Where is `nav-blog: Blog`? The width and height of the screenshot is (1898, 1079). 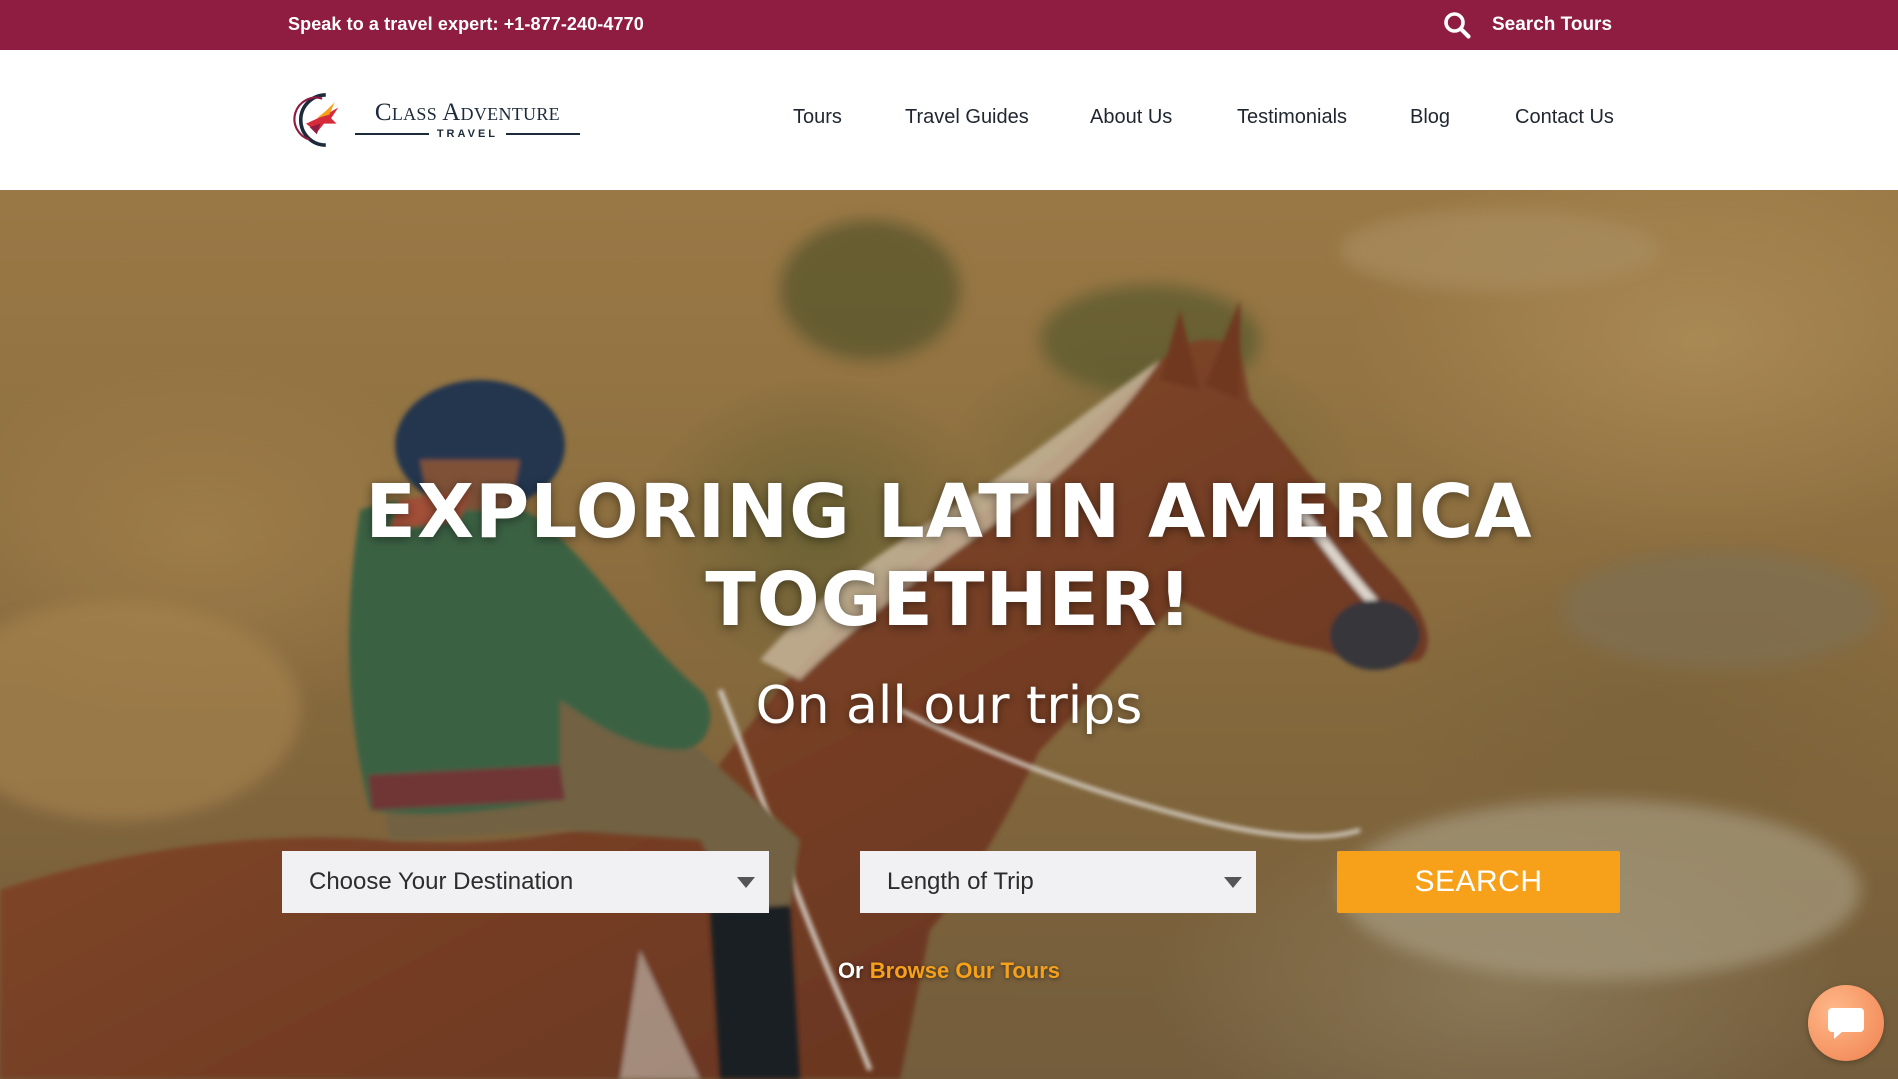 nav-blog: Blog is located at coordinates (1430, 117).